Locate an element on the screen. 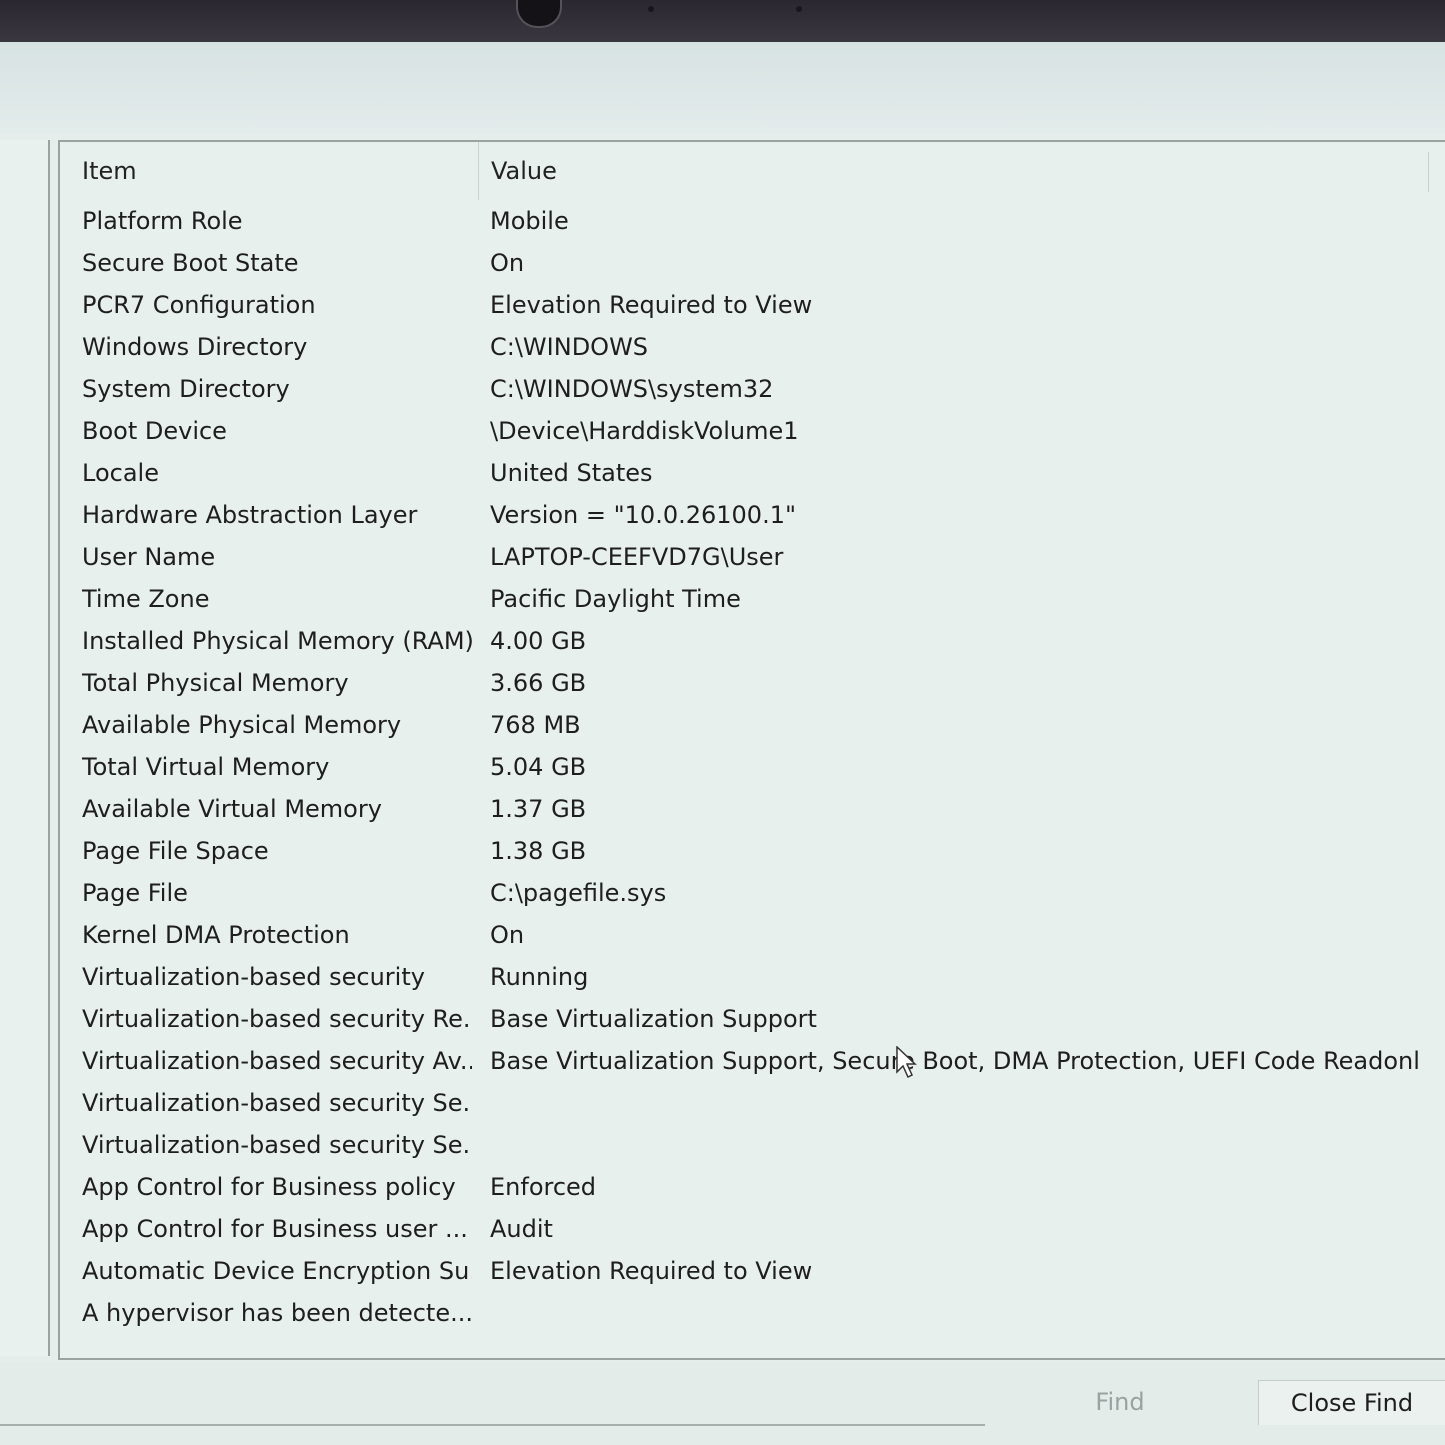 The width and height of the screenshot is (1445, 1445). find-field-underline is located at coordinates (492, 1425).